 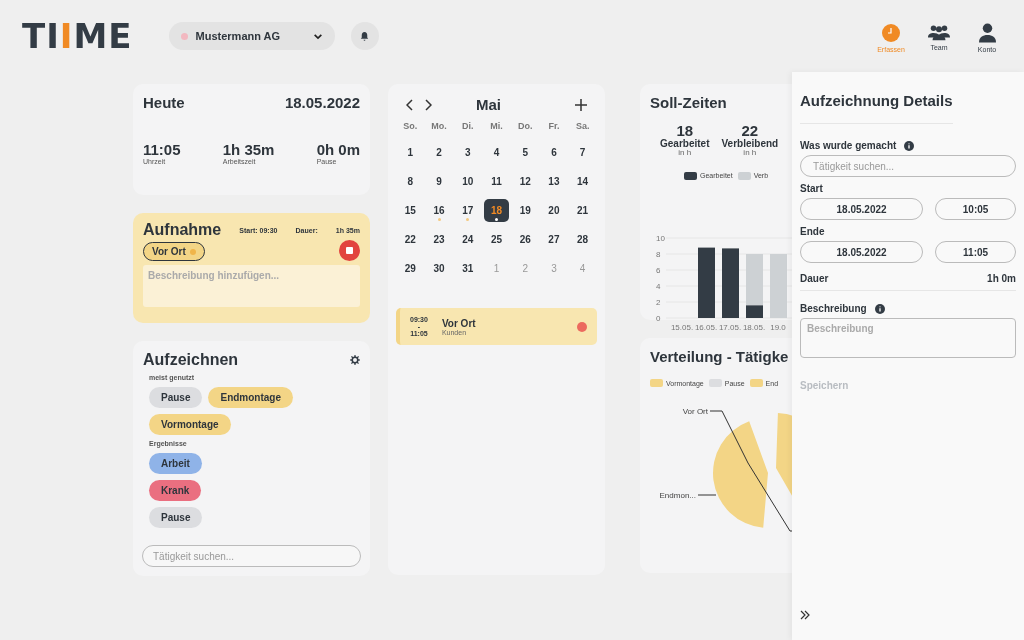 What do you see at coordinates (468, 181) in the screenshot?
I see `calendar-day: 10` at bounding box center [468, 181].